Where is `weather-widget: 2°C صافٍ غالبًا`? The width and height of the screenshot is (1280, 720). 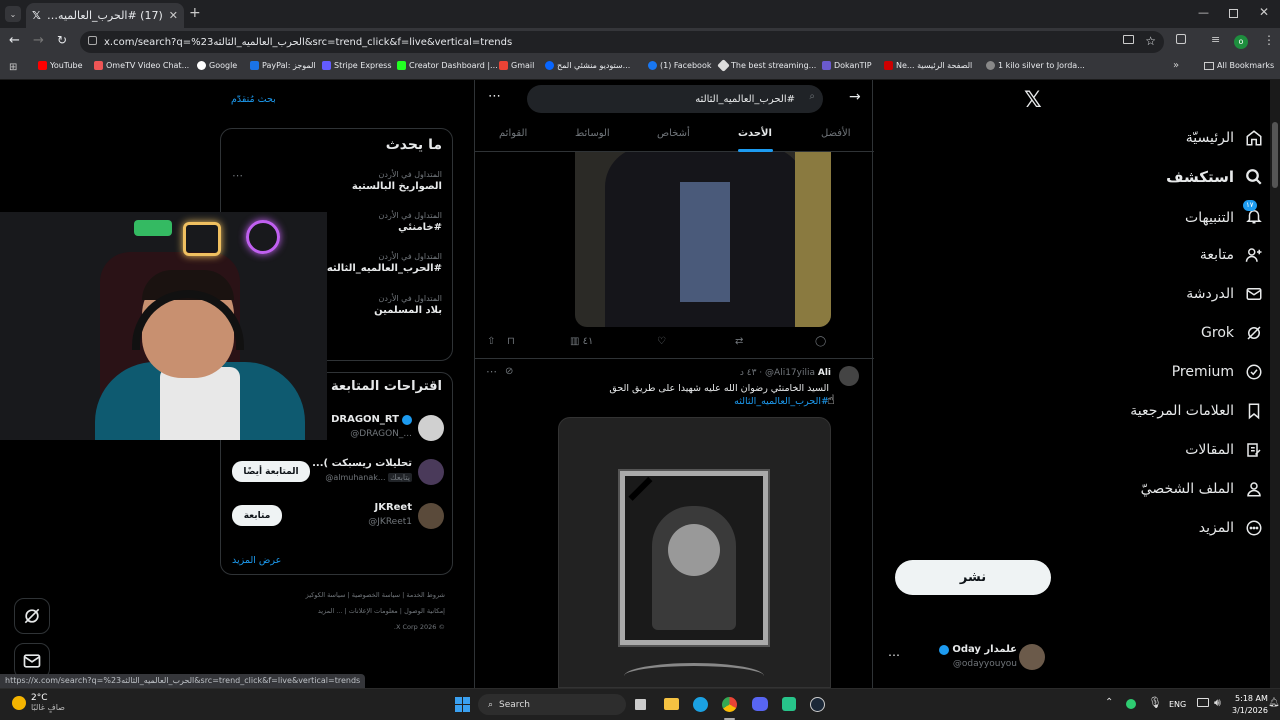
weather-widget: 2°C صافٍ غالبًا is located at coordinates (38, 702).